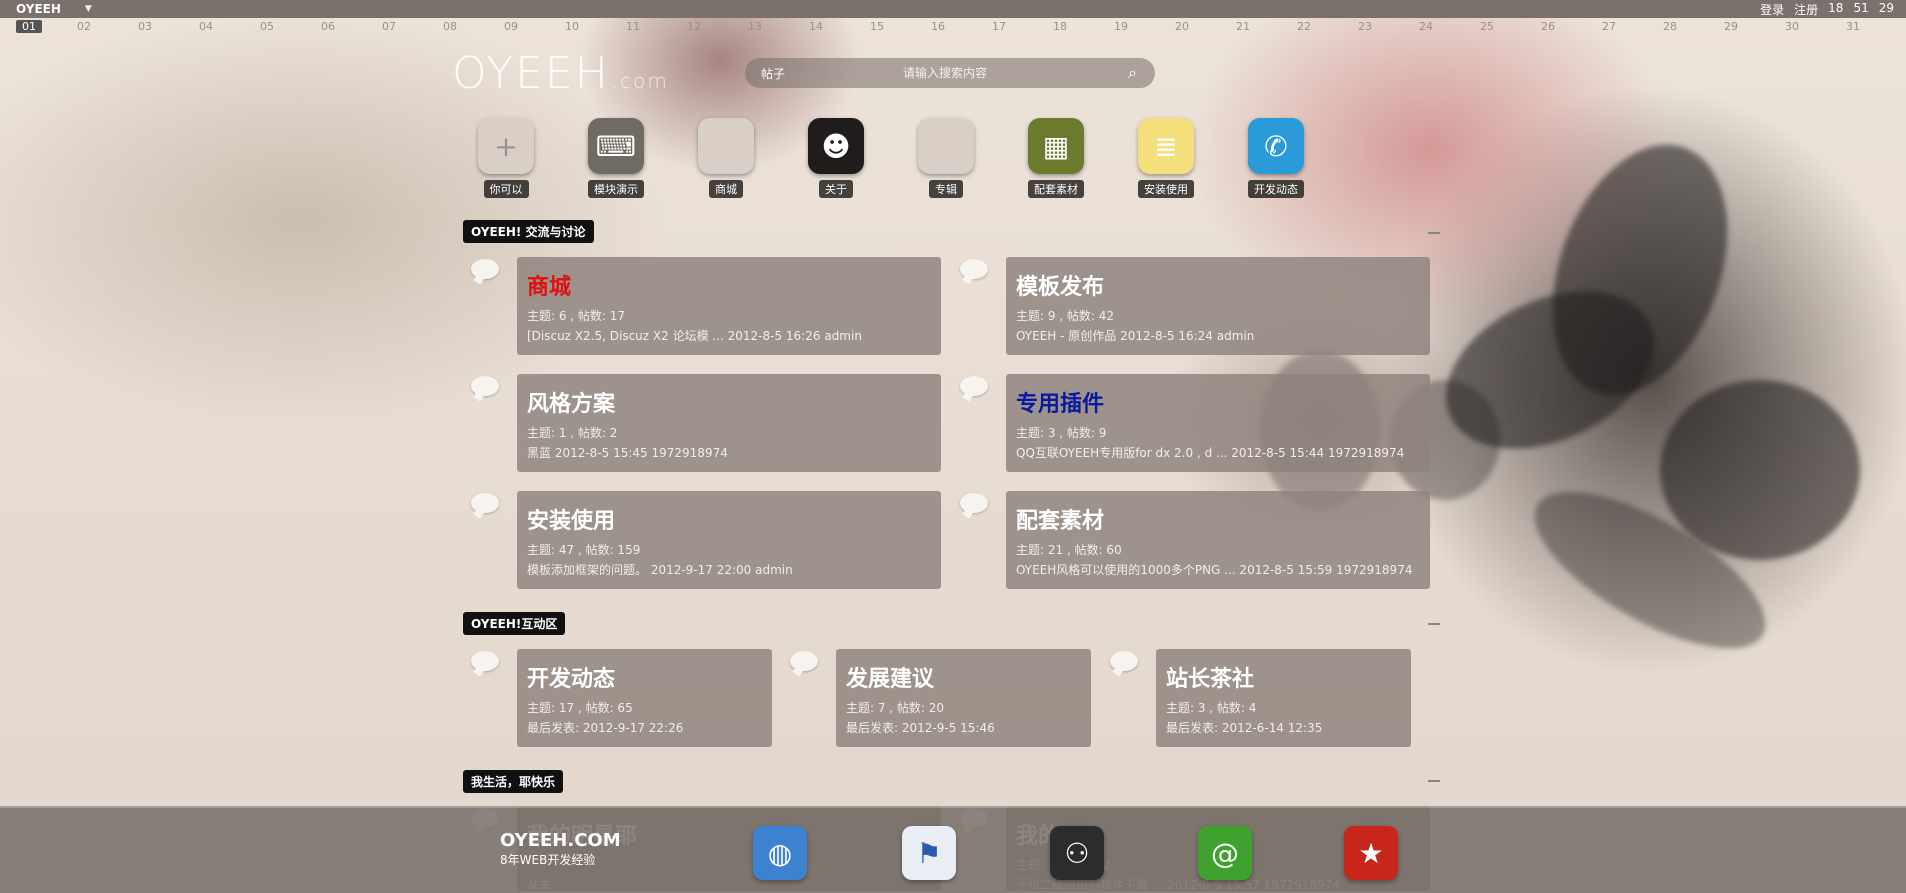 This screenshot has width=1906, height=893. What do you see at coordinates (1244, 727) in the screenshot?
I see `forum-last-post: 最后发表: 2012-6-14 12:35` at bounding box center [1244, 727].